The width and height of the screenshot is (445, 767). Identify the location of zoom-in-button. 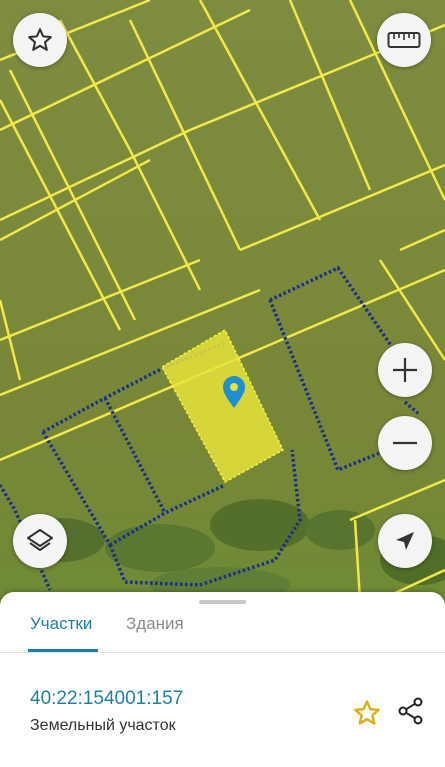
(405, 370).